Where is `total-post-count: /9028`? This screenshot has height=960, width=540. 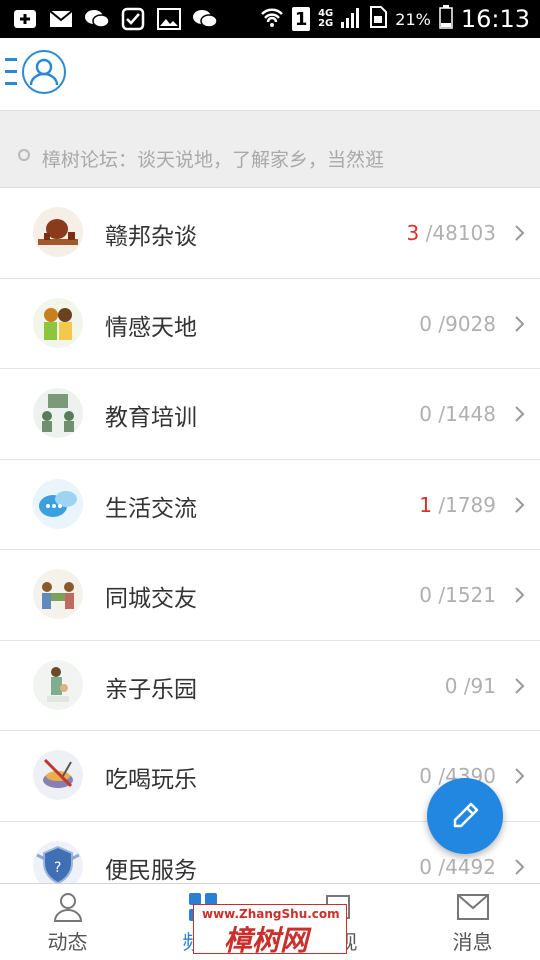 total-post-count: /9028 is located at coordinates (464, 323).